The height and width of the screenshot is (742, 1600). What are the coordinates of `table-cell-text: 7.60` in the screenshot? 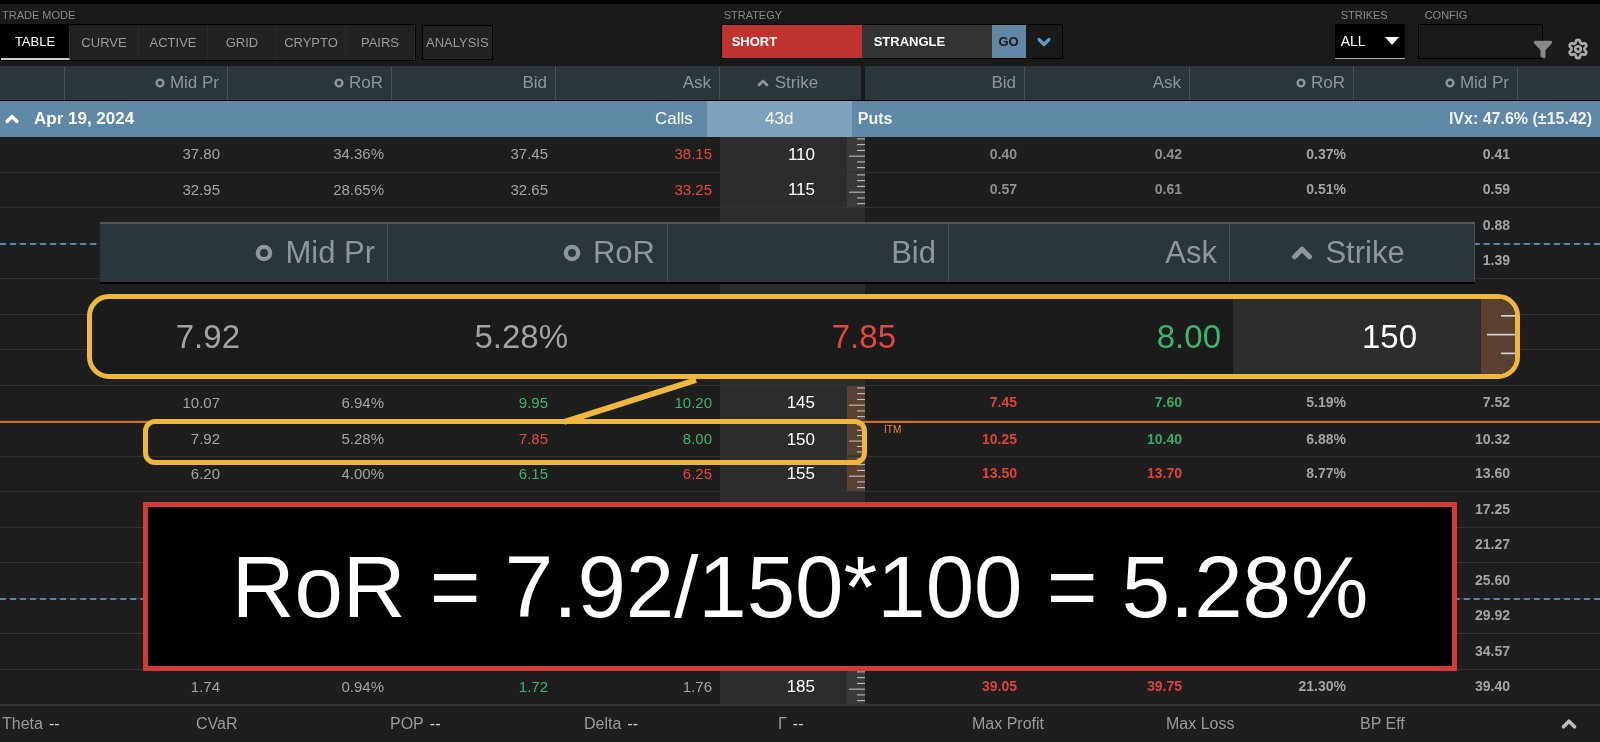 It's located at (1168, 403).